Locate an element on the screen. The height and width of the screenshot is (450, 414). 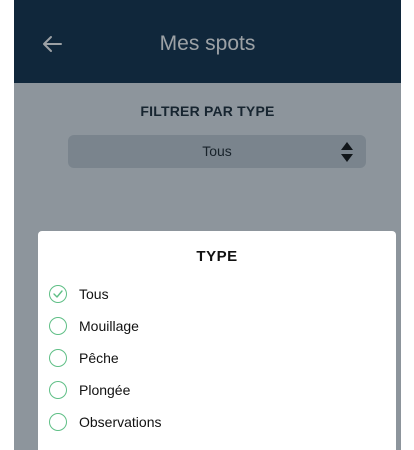
type-option-label: Pêche is located at coordinates (99, 358).